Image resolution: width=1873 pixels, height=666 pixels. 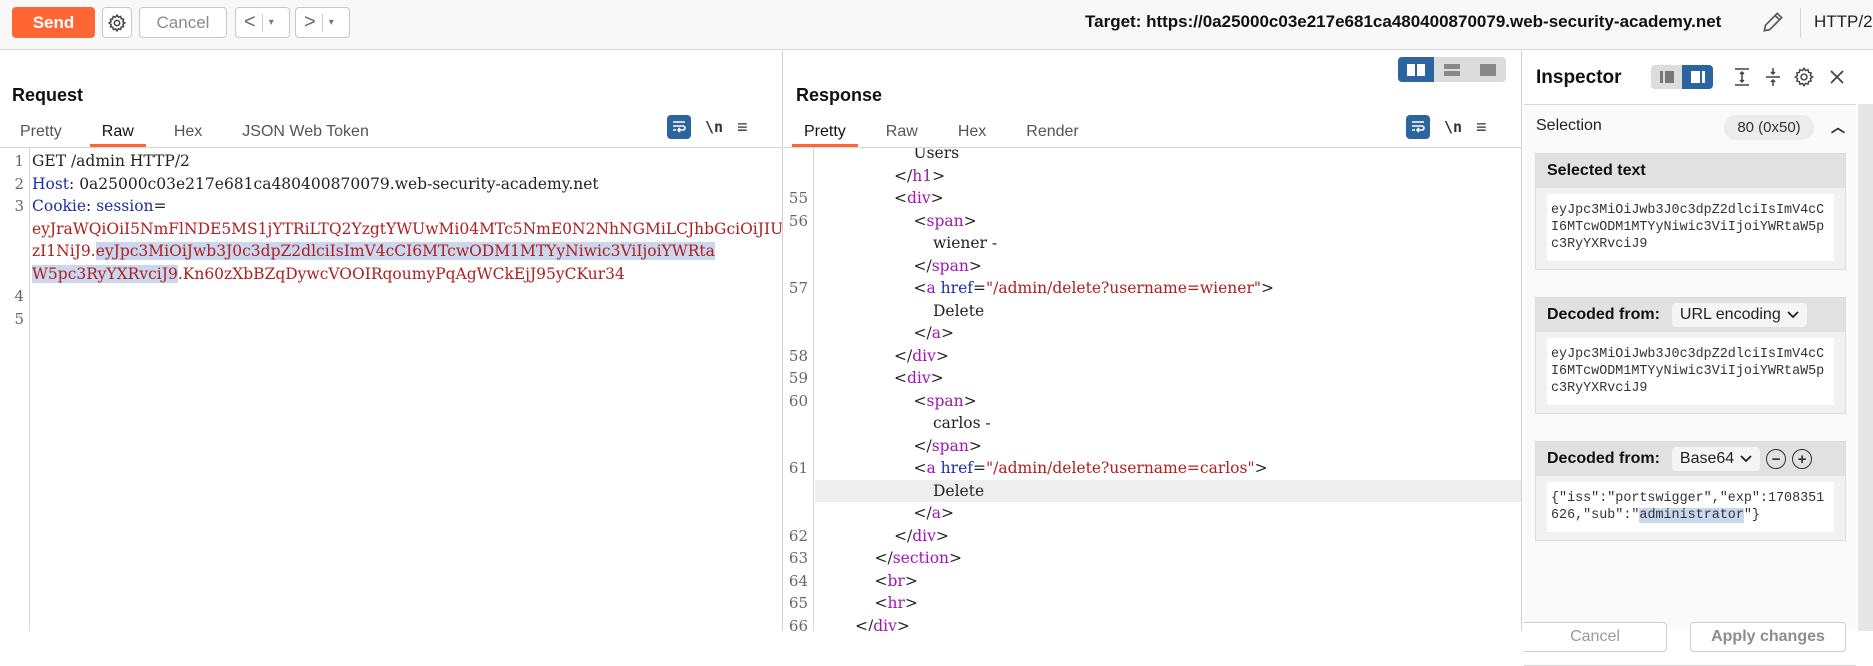 I want to click on forward-history-dropdown-icon: ▾, so click(x=331, y=22).